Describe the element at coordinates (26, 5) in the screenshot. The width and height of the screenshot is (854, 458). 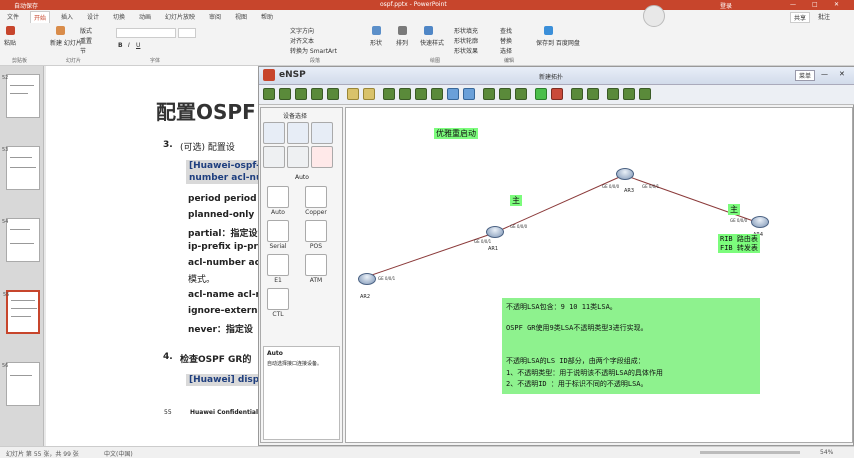
I see `autosave-label: 自动保存` at that location.